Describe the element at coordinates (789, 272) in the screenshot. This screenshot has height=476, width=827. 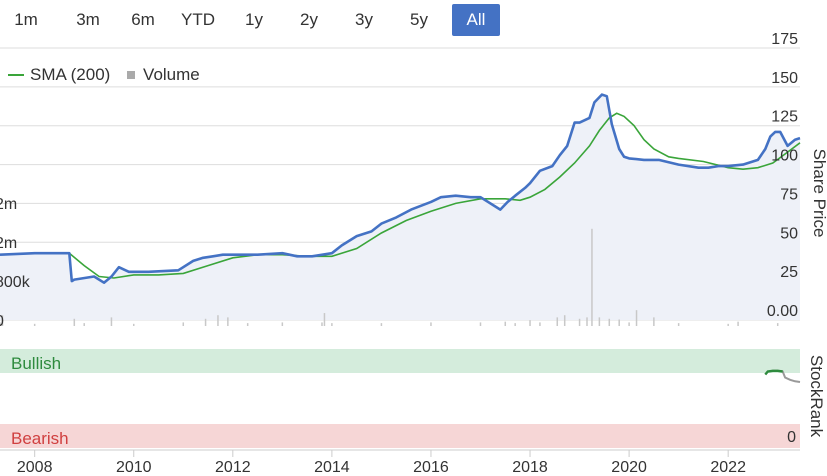
I see `price-tick-label: 25` at that location.